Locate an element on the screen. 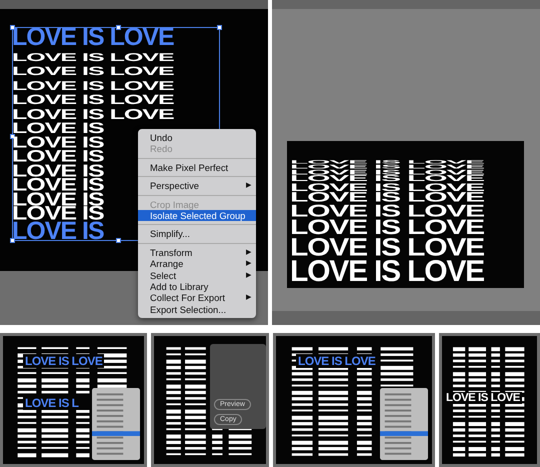  menu-item: Isolate Selected Group is located at coordinates (197, 216).